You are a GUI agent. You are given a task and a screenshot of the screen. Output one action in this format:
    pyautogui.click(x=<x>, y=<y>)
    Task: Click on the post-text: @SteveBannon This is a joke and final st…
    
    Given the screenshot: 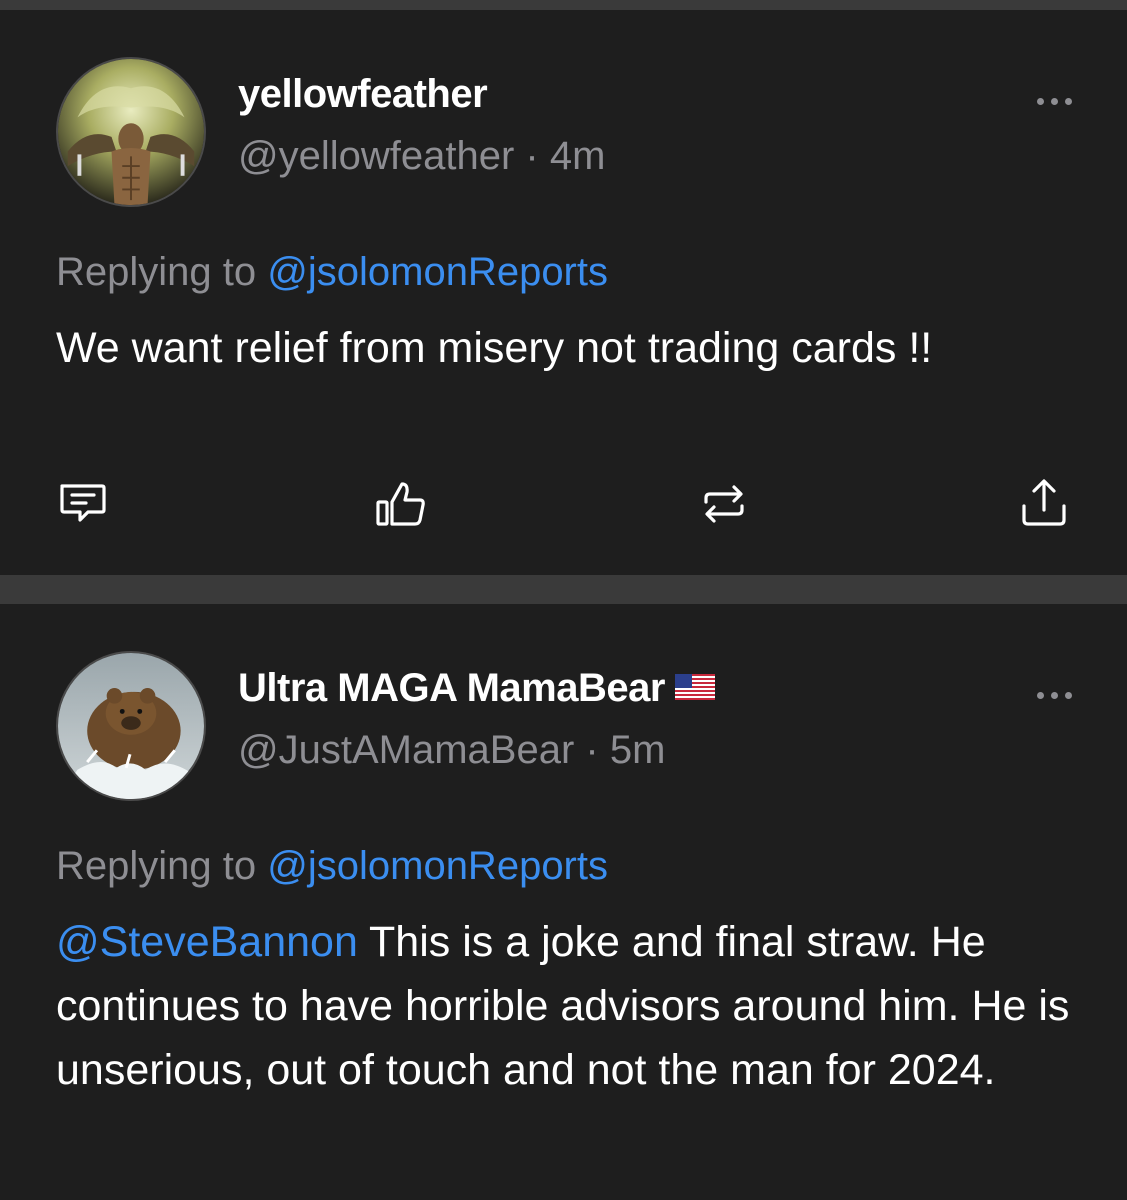 What is the action you would take?
    pyautogui.click(x=571, y=1006)
    